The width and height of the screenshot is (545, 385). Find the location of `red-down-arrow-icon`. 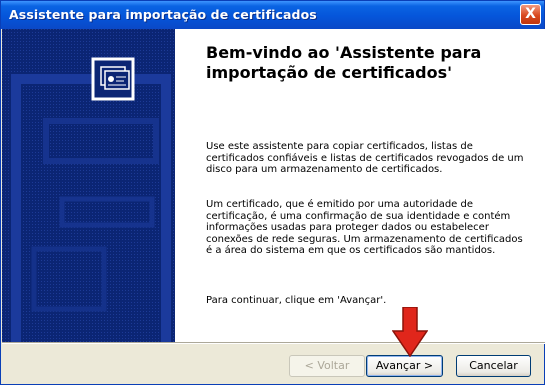

red-down-arrow-icon is located at coordinates (410, 332).